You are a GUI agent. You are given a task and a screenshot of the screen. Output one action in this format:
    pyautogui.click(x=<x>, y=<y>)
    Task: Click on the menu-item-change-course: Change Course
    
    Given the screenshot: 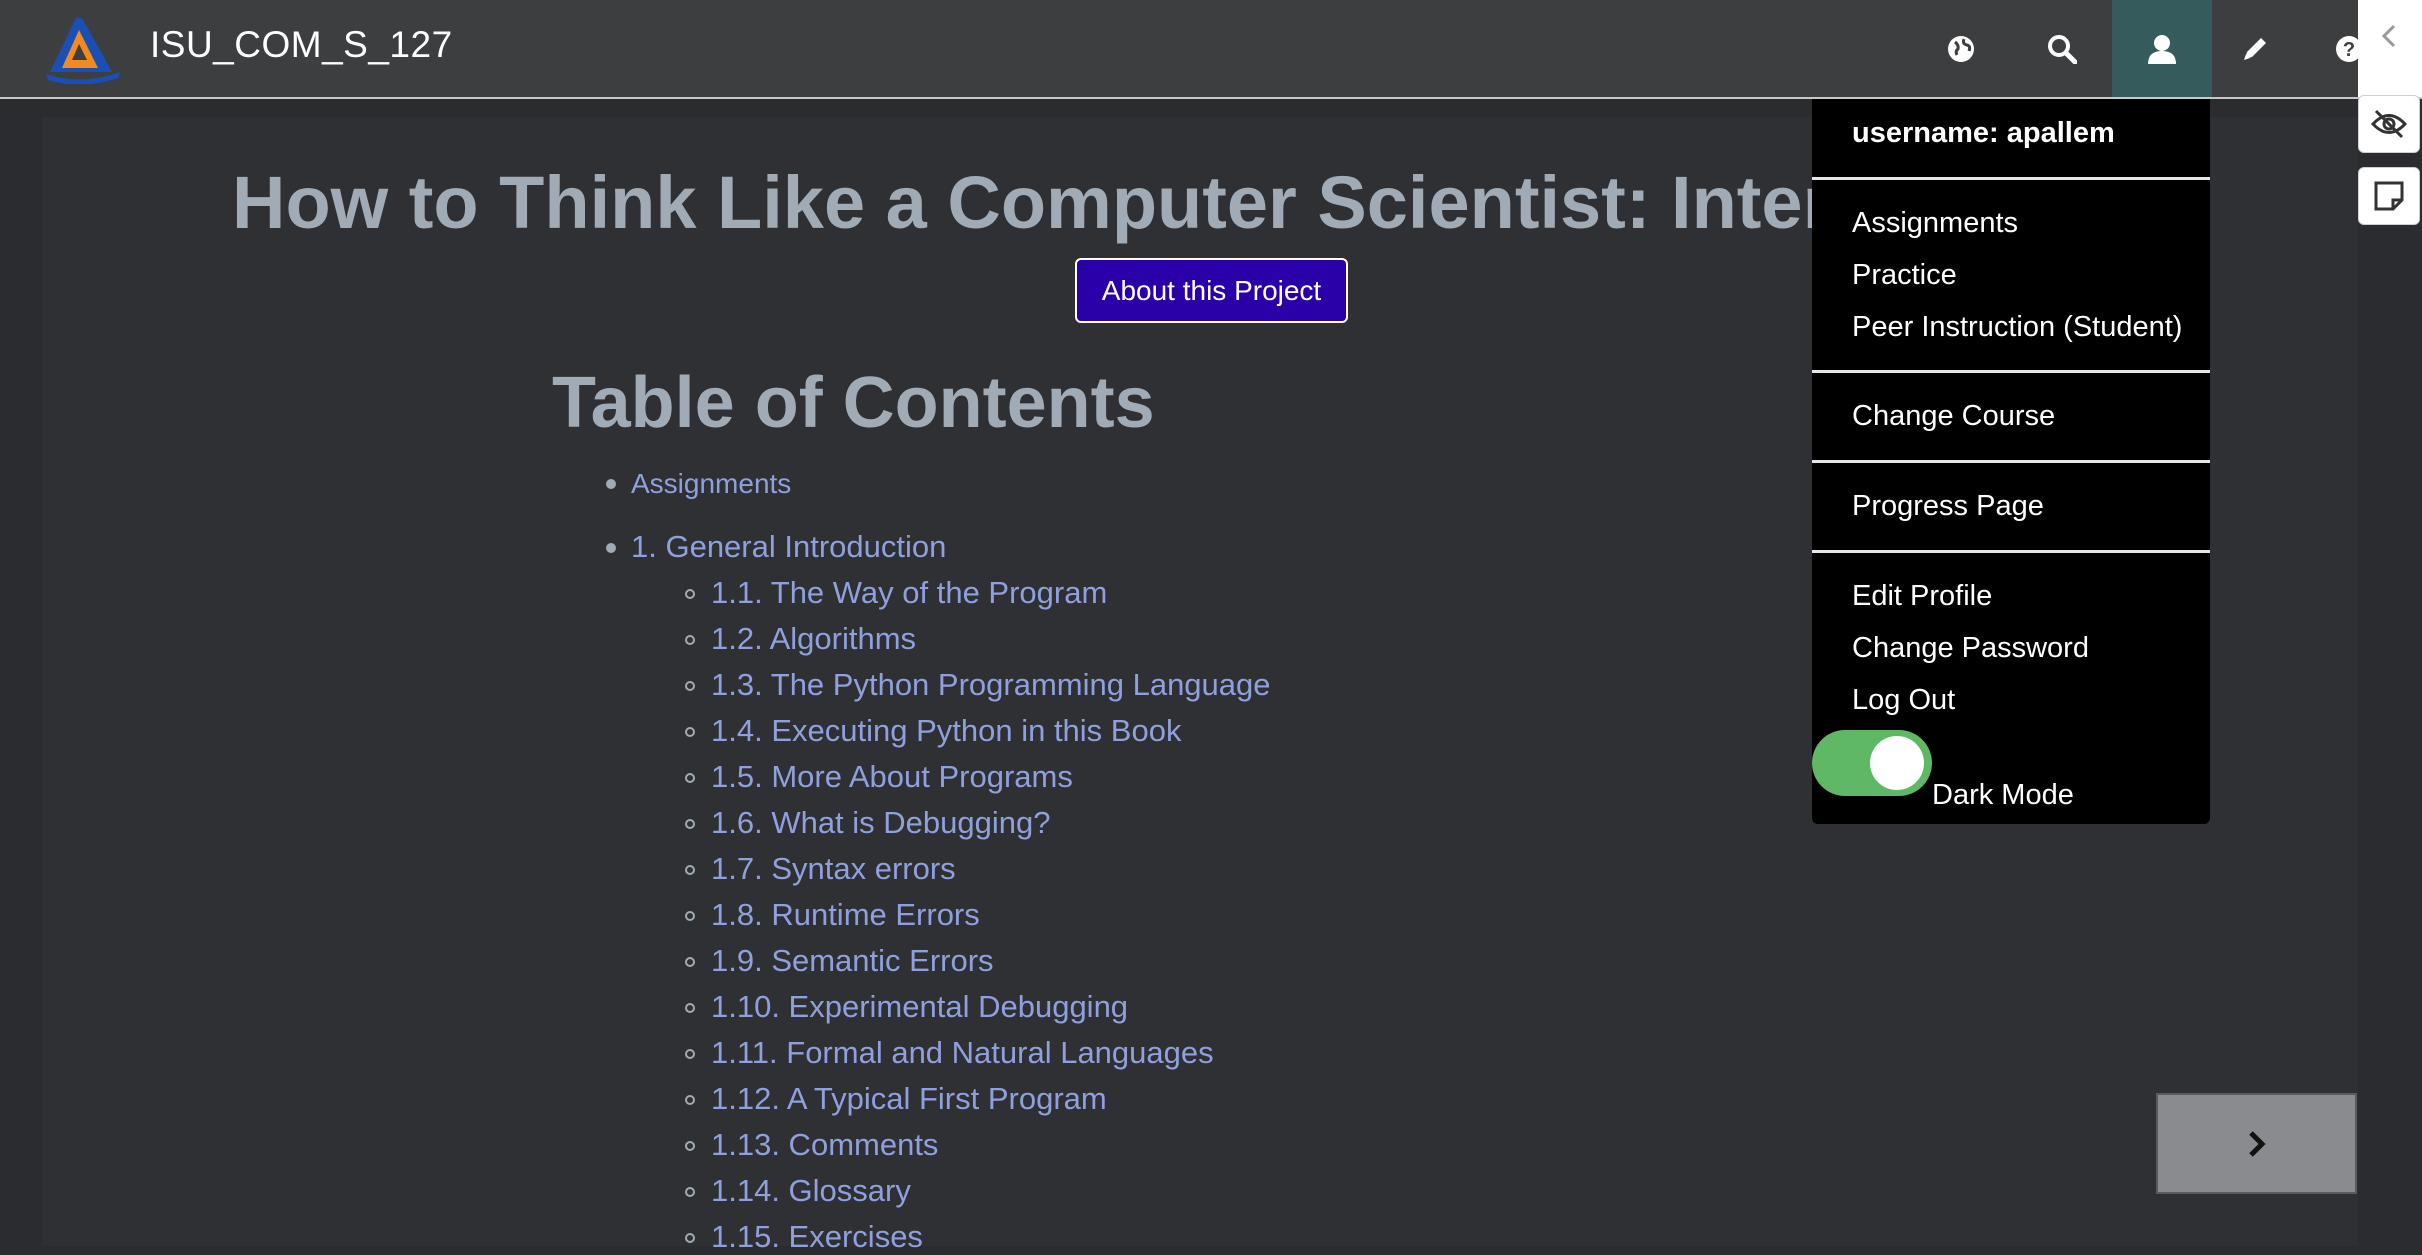 What is the action you would take?
    pyautogui.click(x=1953, y=416)
    